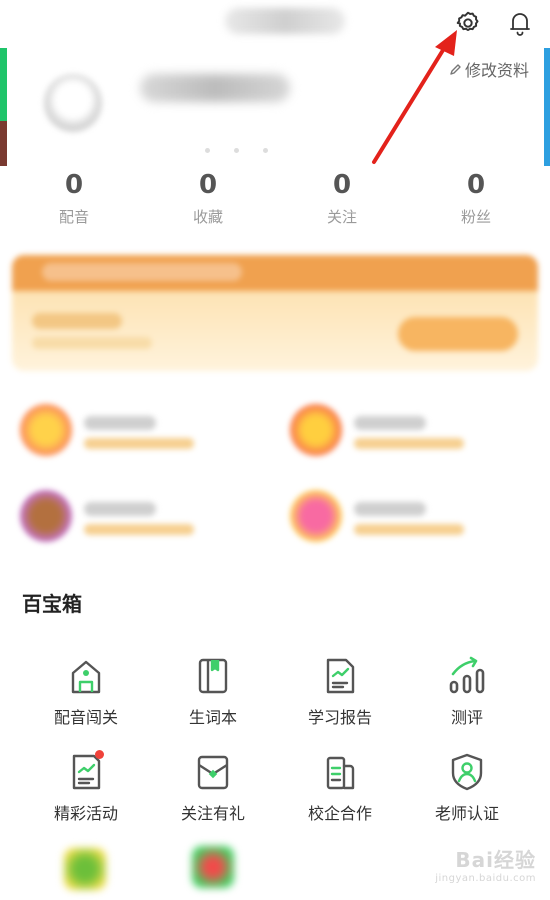 Image resolution: width=550 pixels, height=900 pixels. What do you see at coordinates (497, 70) in the screenshot?
I see `edit-profile-label: 修改资料` at bounding box center [497, 70].